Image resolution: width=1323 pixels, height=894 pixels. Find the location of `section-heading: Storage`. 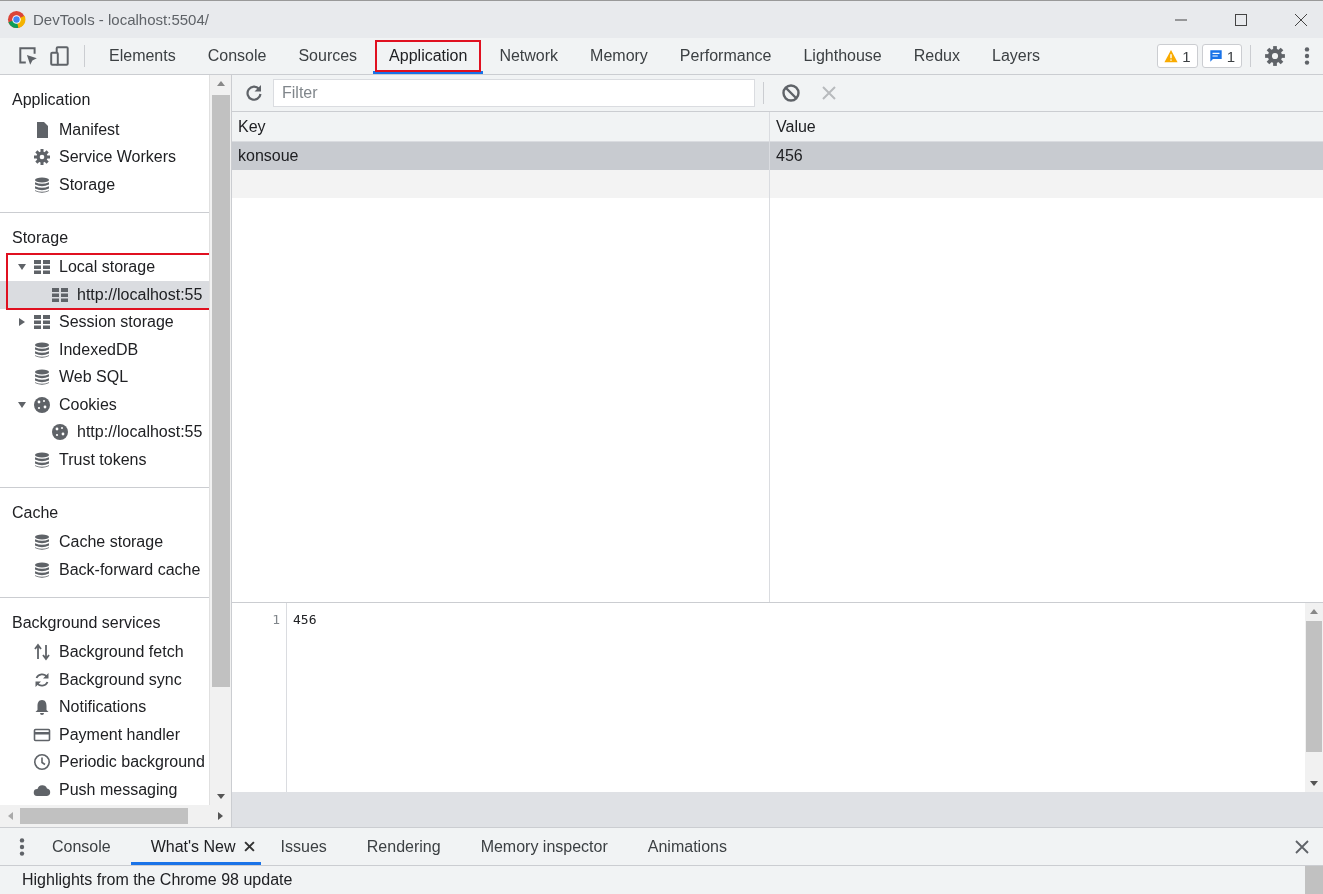

section-heading: Storage is located at coordinates (40, 237).